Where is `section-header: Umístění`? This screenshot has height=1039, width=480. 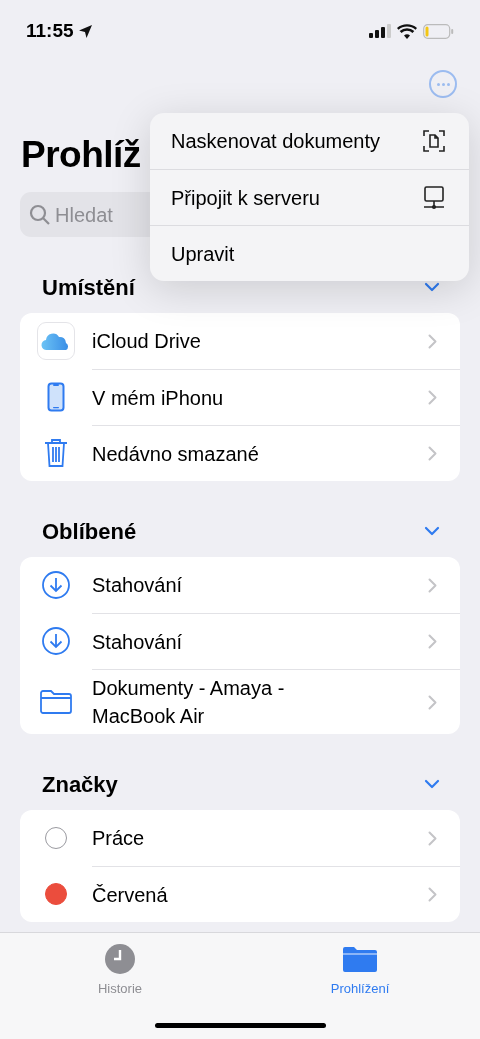 section-header: Umístění is located at coordinates (88, 287).